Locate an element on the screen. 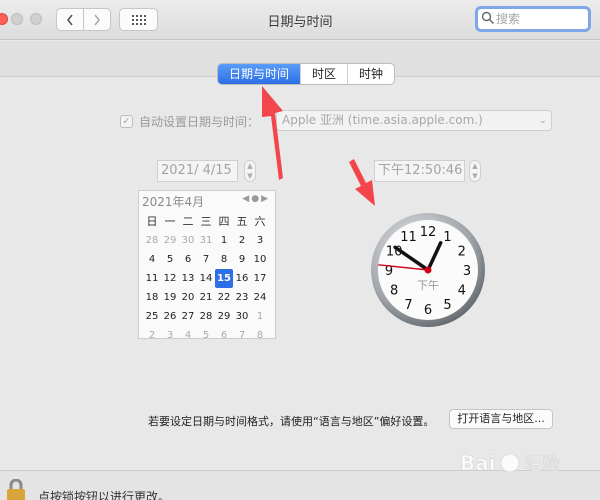 The height and width of the screenshot is (500, 600). auto-set-row: ✓ 自动设置日期与时间： is located at coordinates (189, 121).